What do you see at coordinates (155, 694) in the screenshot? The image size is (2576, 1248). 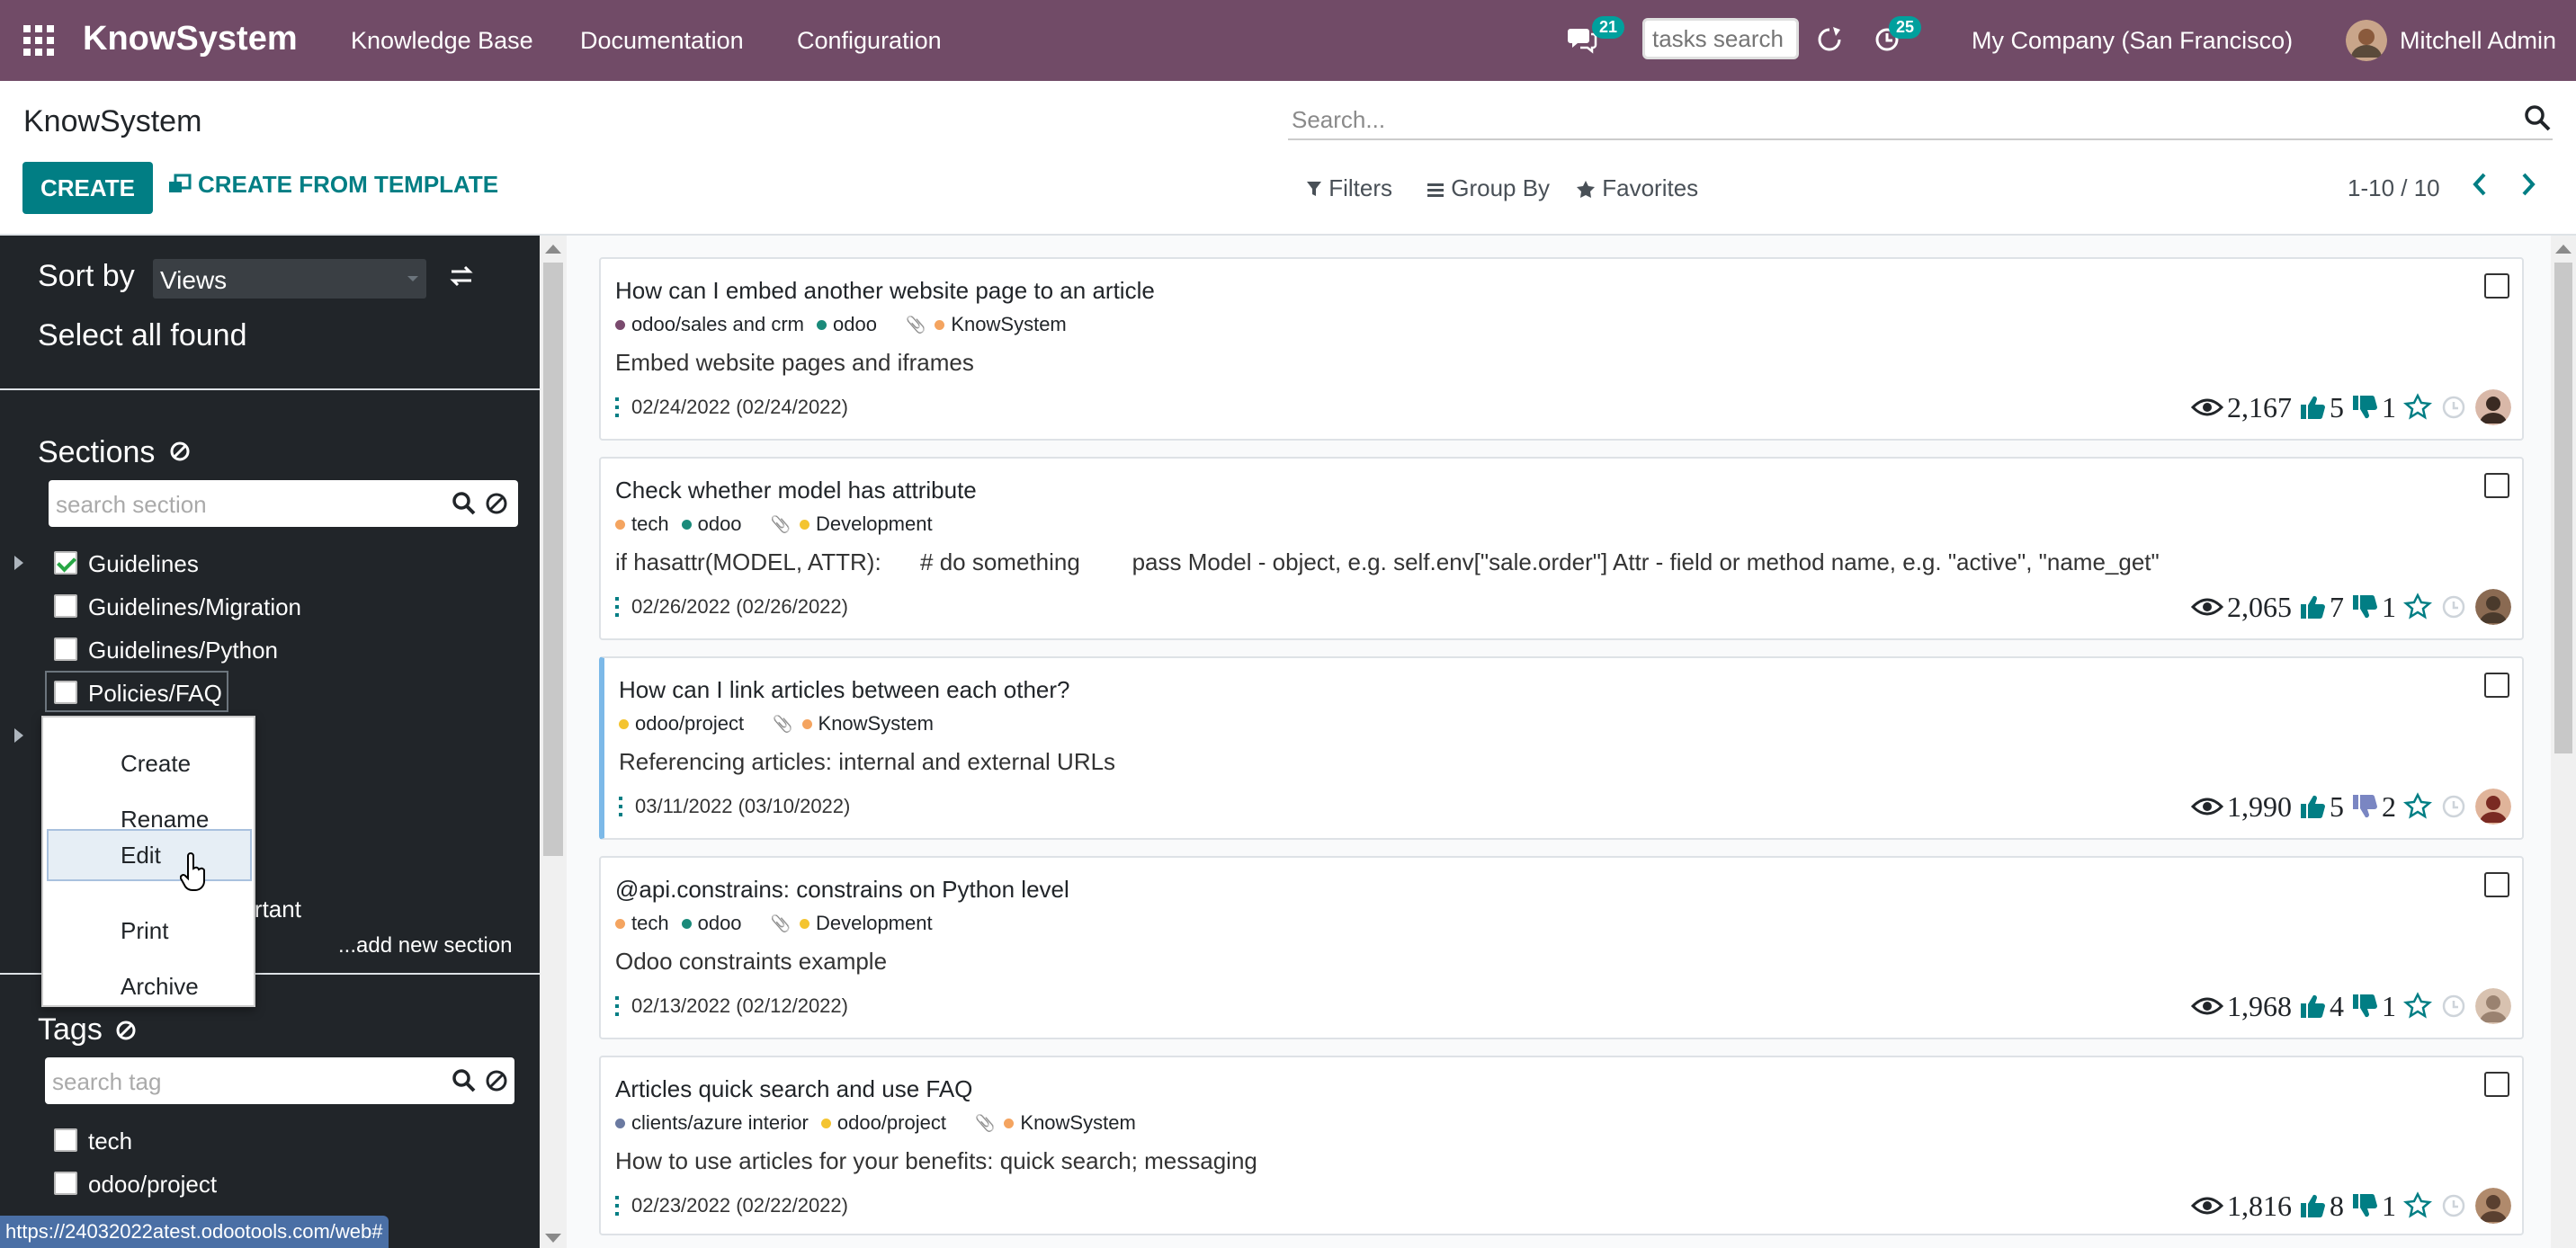 I see `section-item-policies-faq: Policies/FAQ` at bounding box center [155, 694].